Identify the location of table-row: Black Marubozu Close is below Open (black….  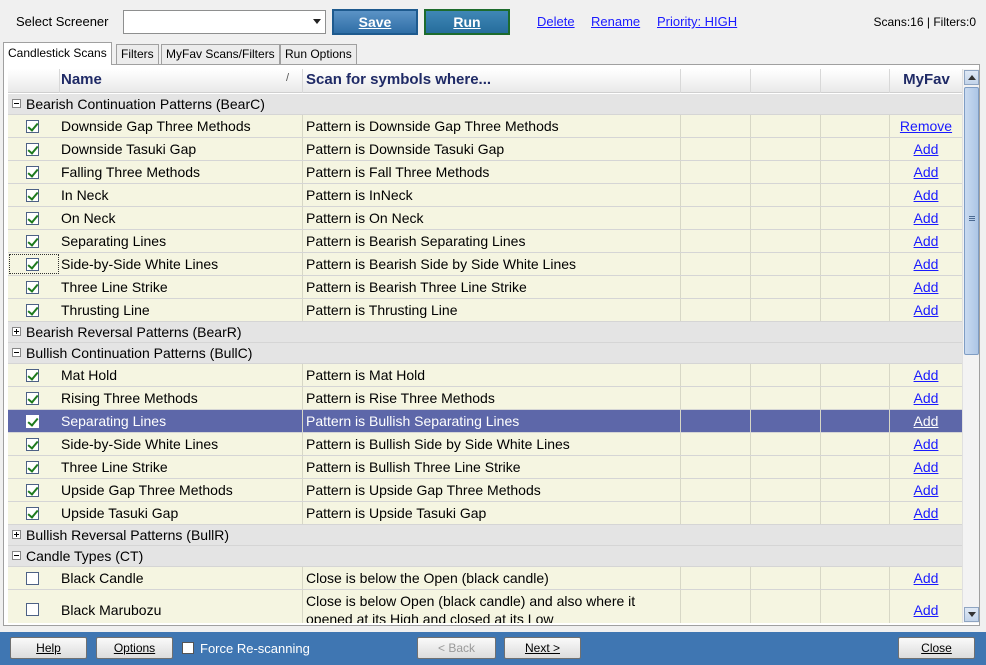
(485, 606).